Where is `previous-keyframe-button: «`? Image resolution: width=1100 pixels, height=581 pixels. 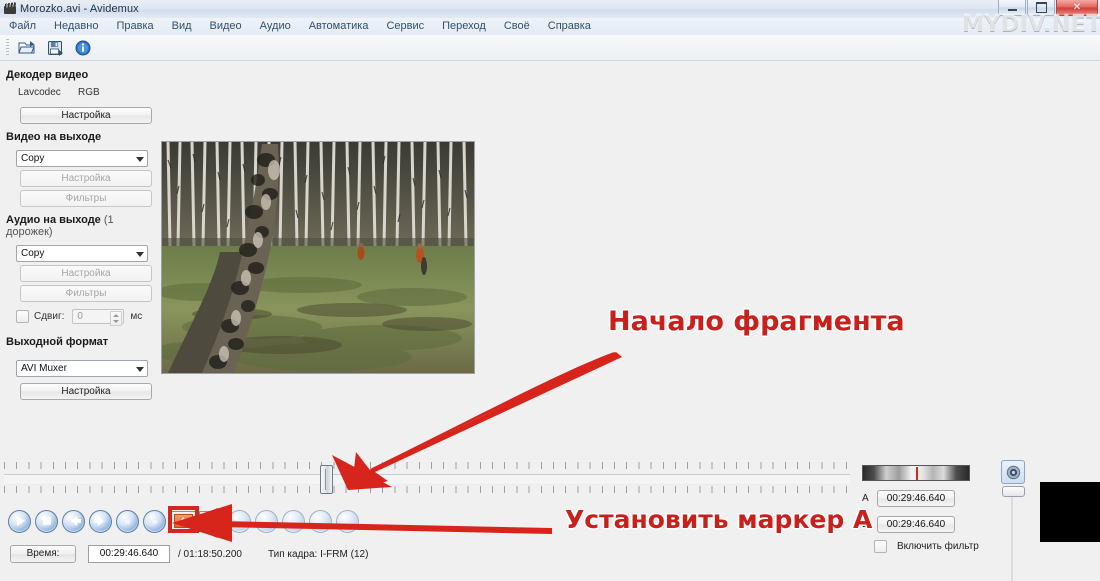 previous-keyframe-button: « is located at coordinates (127, 521).